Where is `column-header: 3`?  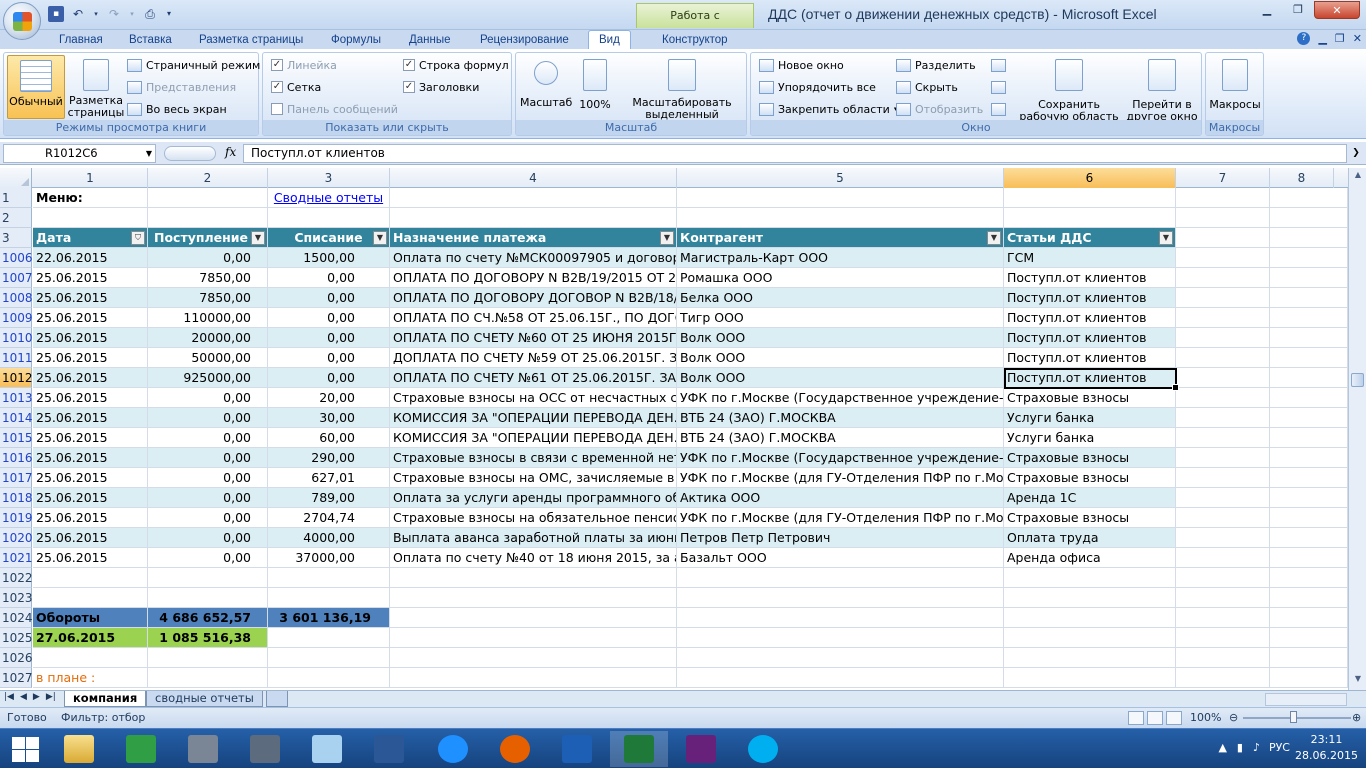
column-header: 3 is located at coordinates (329, 178).